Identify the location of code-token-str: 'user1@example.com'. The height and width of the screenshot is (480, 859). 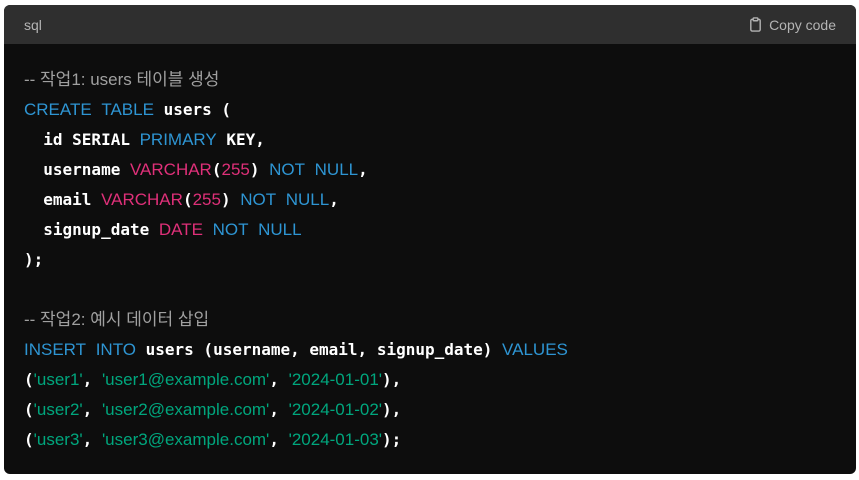
(185, 379).